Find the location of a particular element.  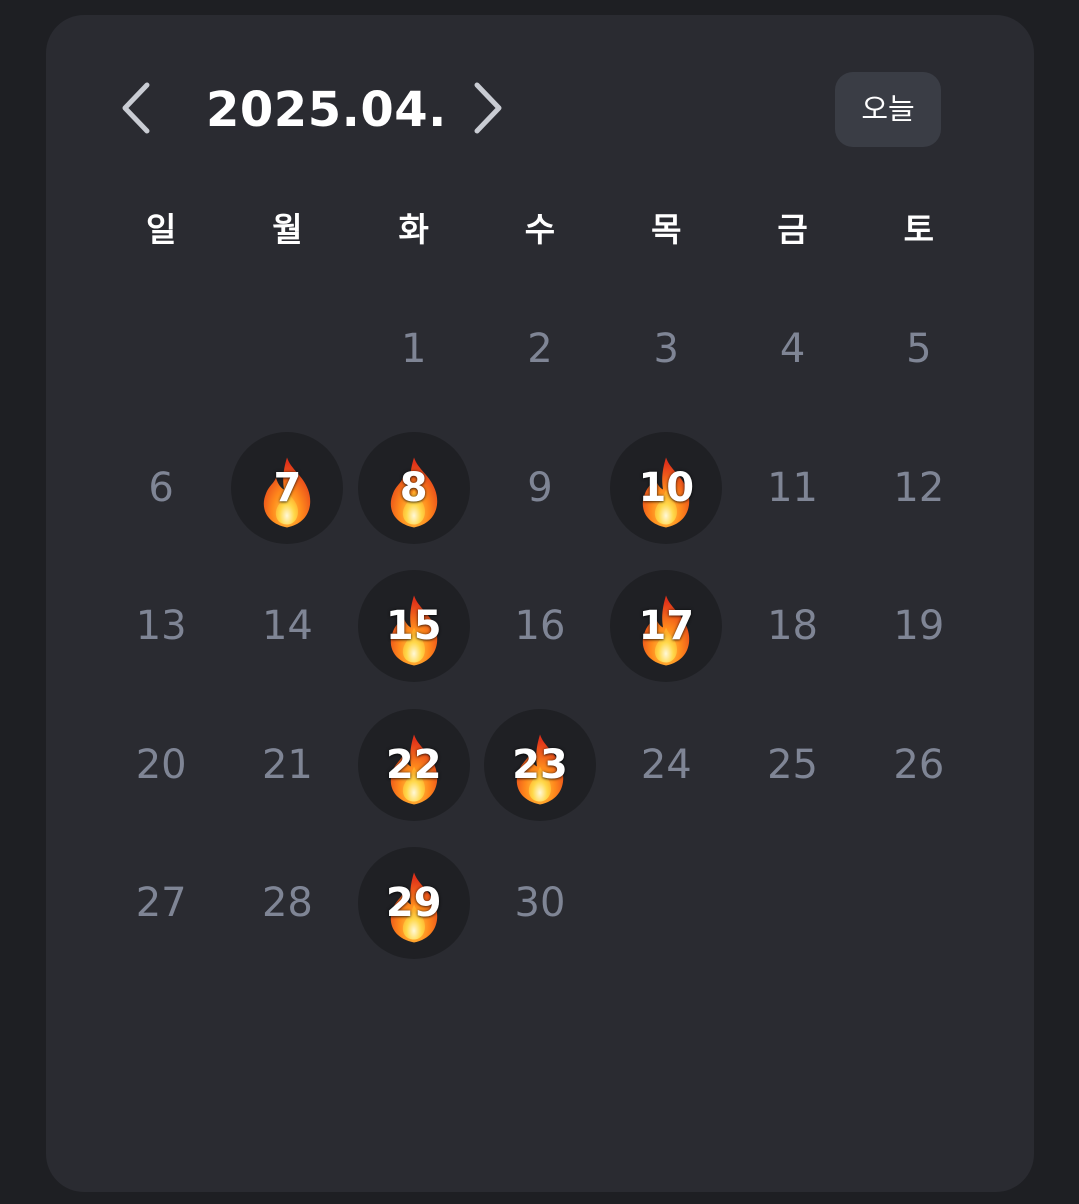

calendar-day: 6 is located at coordinates (161, 488).